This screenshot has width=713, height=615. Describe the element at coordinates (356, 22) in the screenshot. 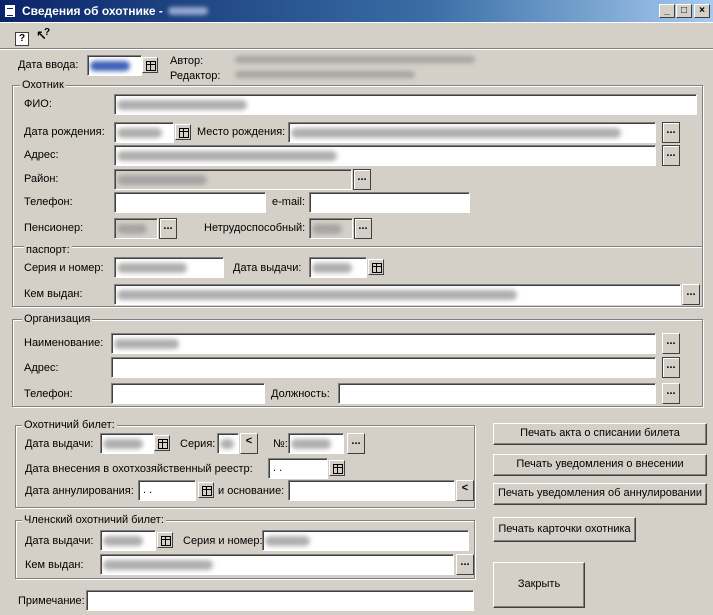

I see `title-divider` at that location.